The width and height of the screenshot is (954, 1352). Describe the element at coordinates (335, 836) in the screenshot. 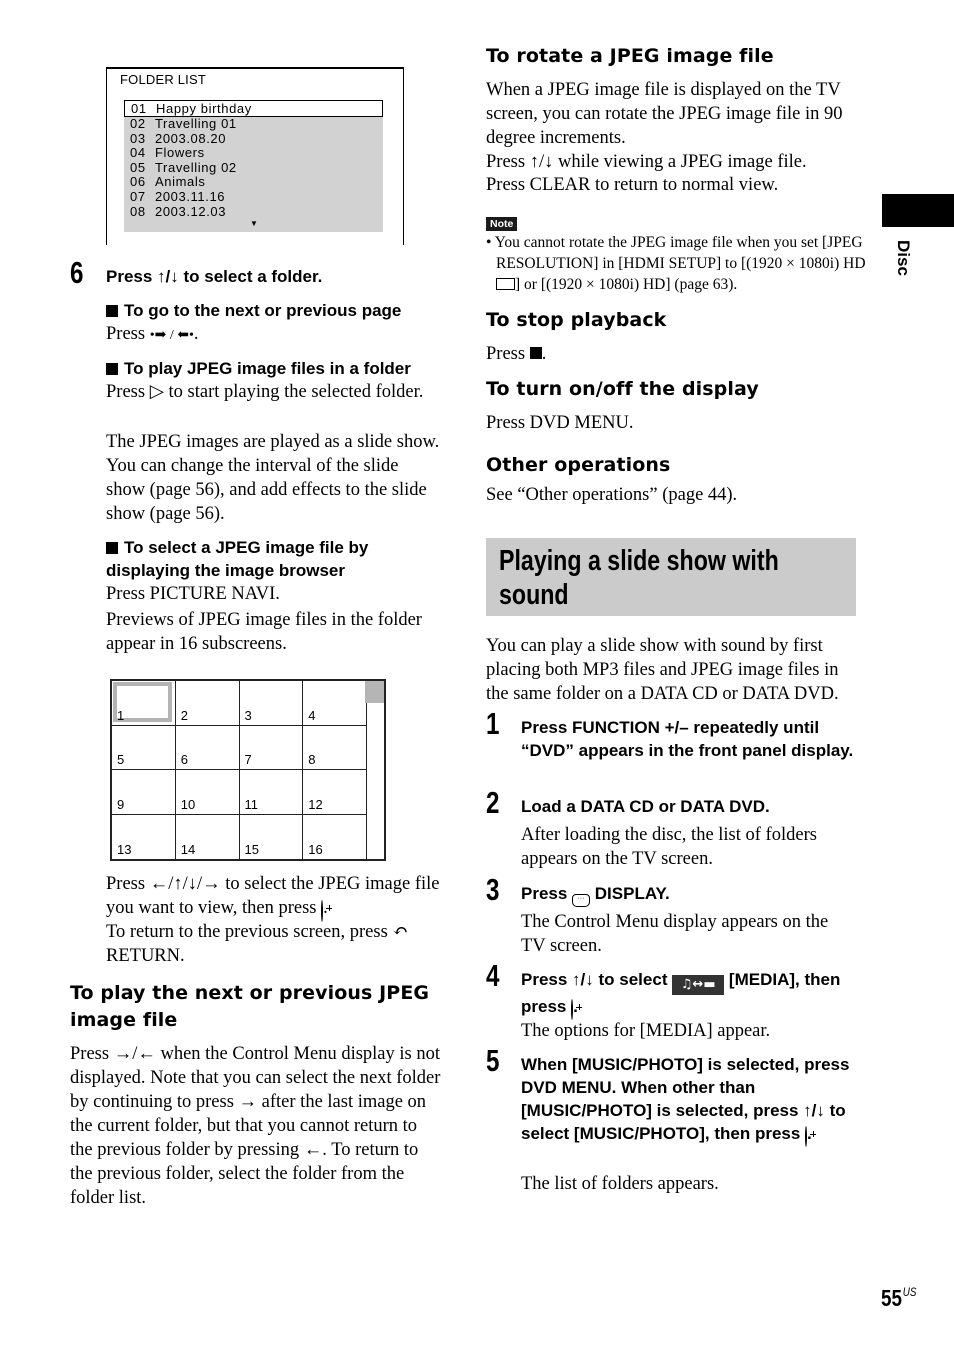

I see `browser-cell: 16` at that location.